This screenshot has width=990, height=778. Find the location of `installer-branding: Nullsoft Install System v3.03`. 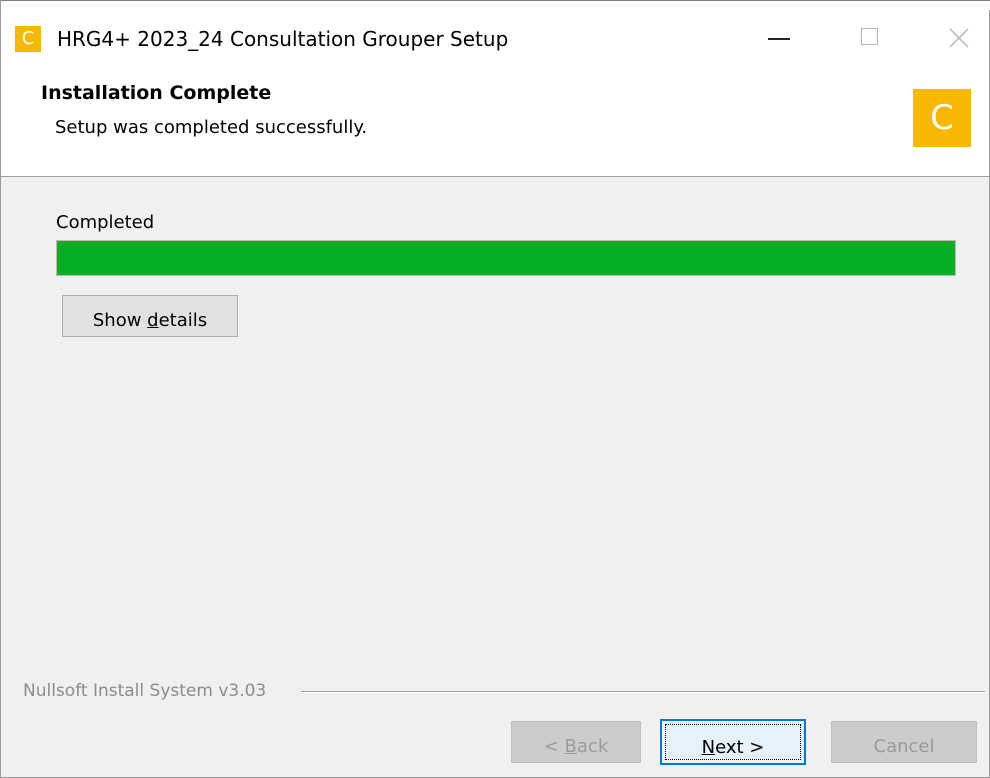

installer-branding: Nullsoft Install System v3.03 is located at coordinates (149, 691).